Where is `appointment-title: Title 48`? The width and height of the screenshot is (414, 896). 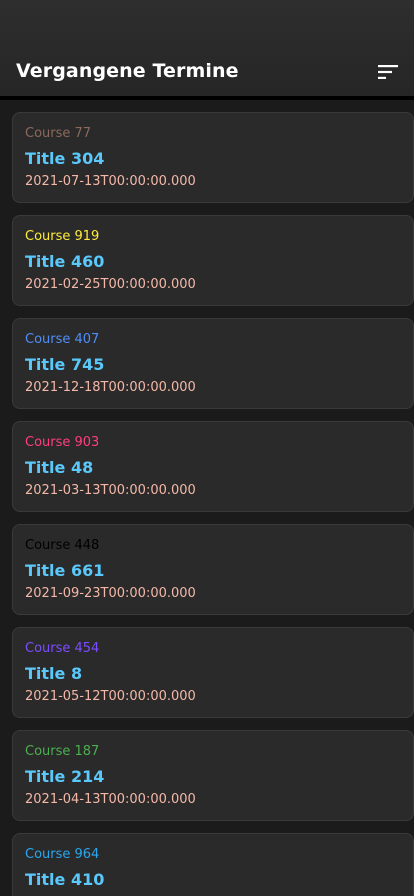
appointment-title: Title 48 is located at coordinates (59, 467).